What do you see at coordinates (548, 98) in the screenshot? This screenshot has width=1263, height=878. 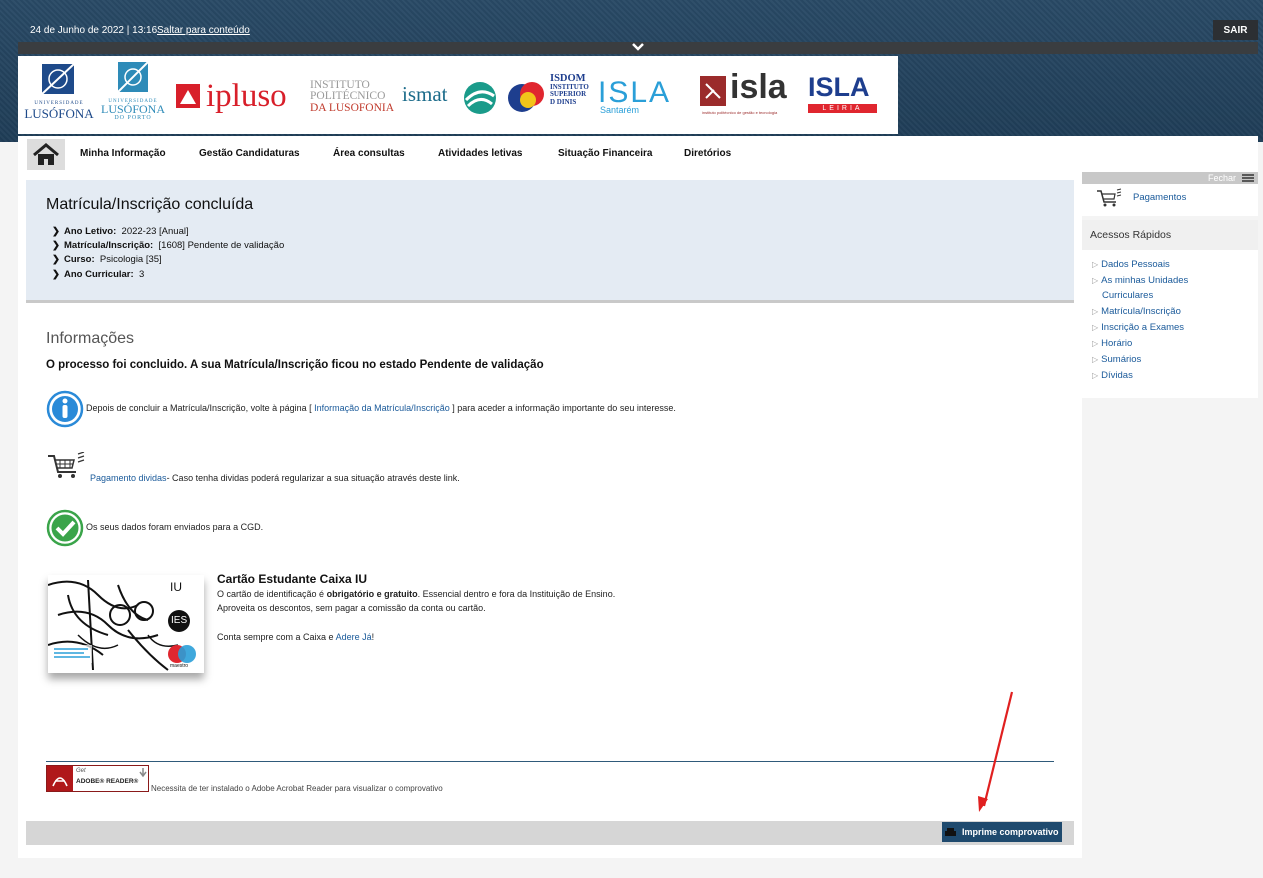 I see `logo-isdom: ISDOM INSTITUTO SUPERIOR D DINIS` at bounding box center [548, 98].